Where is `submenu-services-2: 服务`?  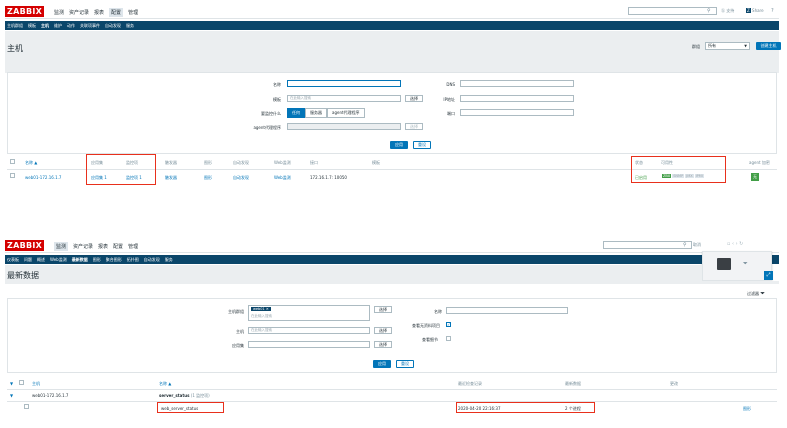 submenu-services-2: 服务 is located at coordinates (169, 260).